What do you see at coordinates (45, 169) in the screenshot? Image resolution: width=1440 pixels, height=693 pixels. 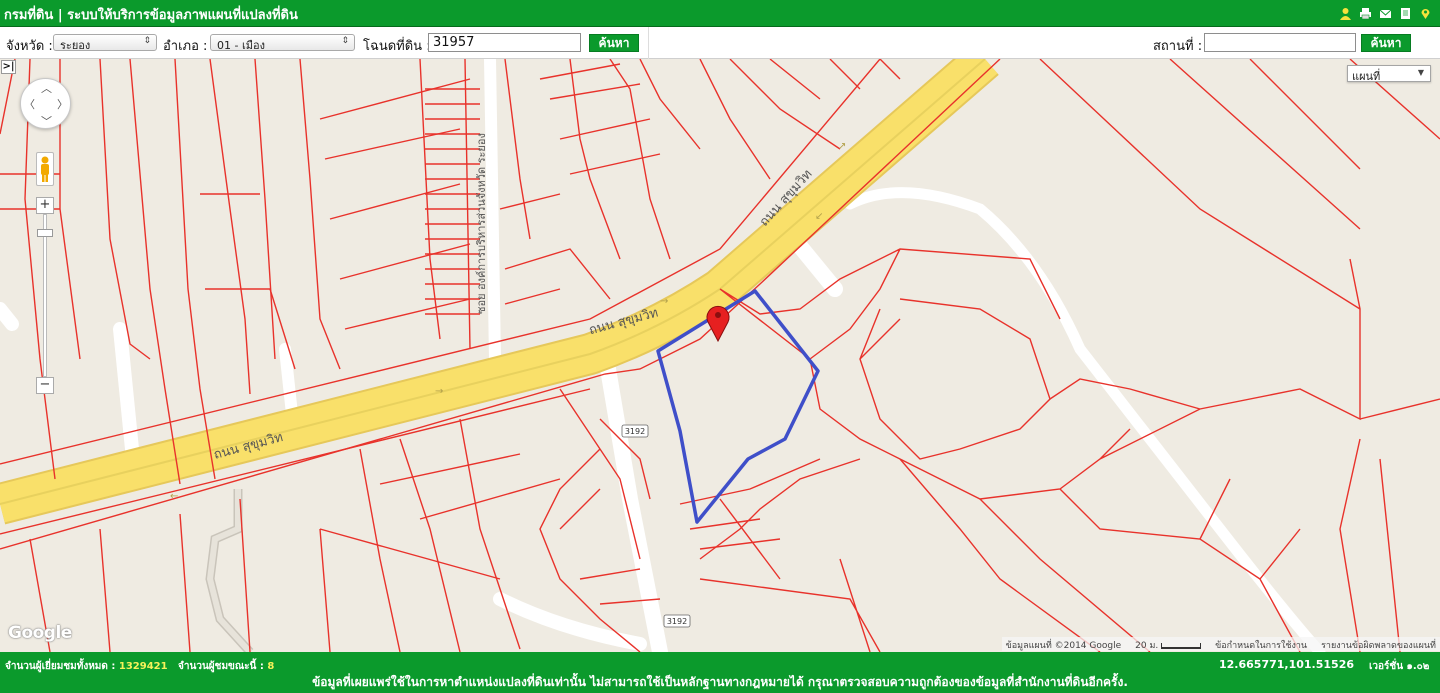 I see `street-view-pegman-icon` at bounding box center [45, 169].